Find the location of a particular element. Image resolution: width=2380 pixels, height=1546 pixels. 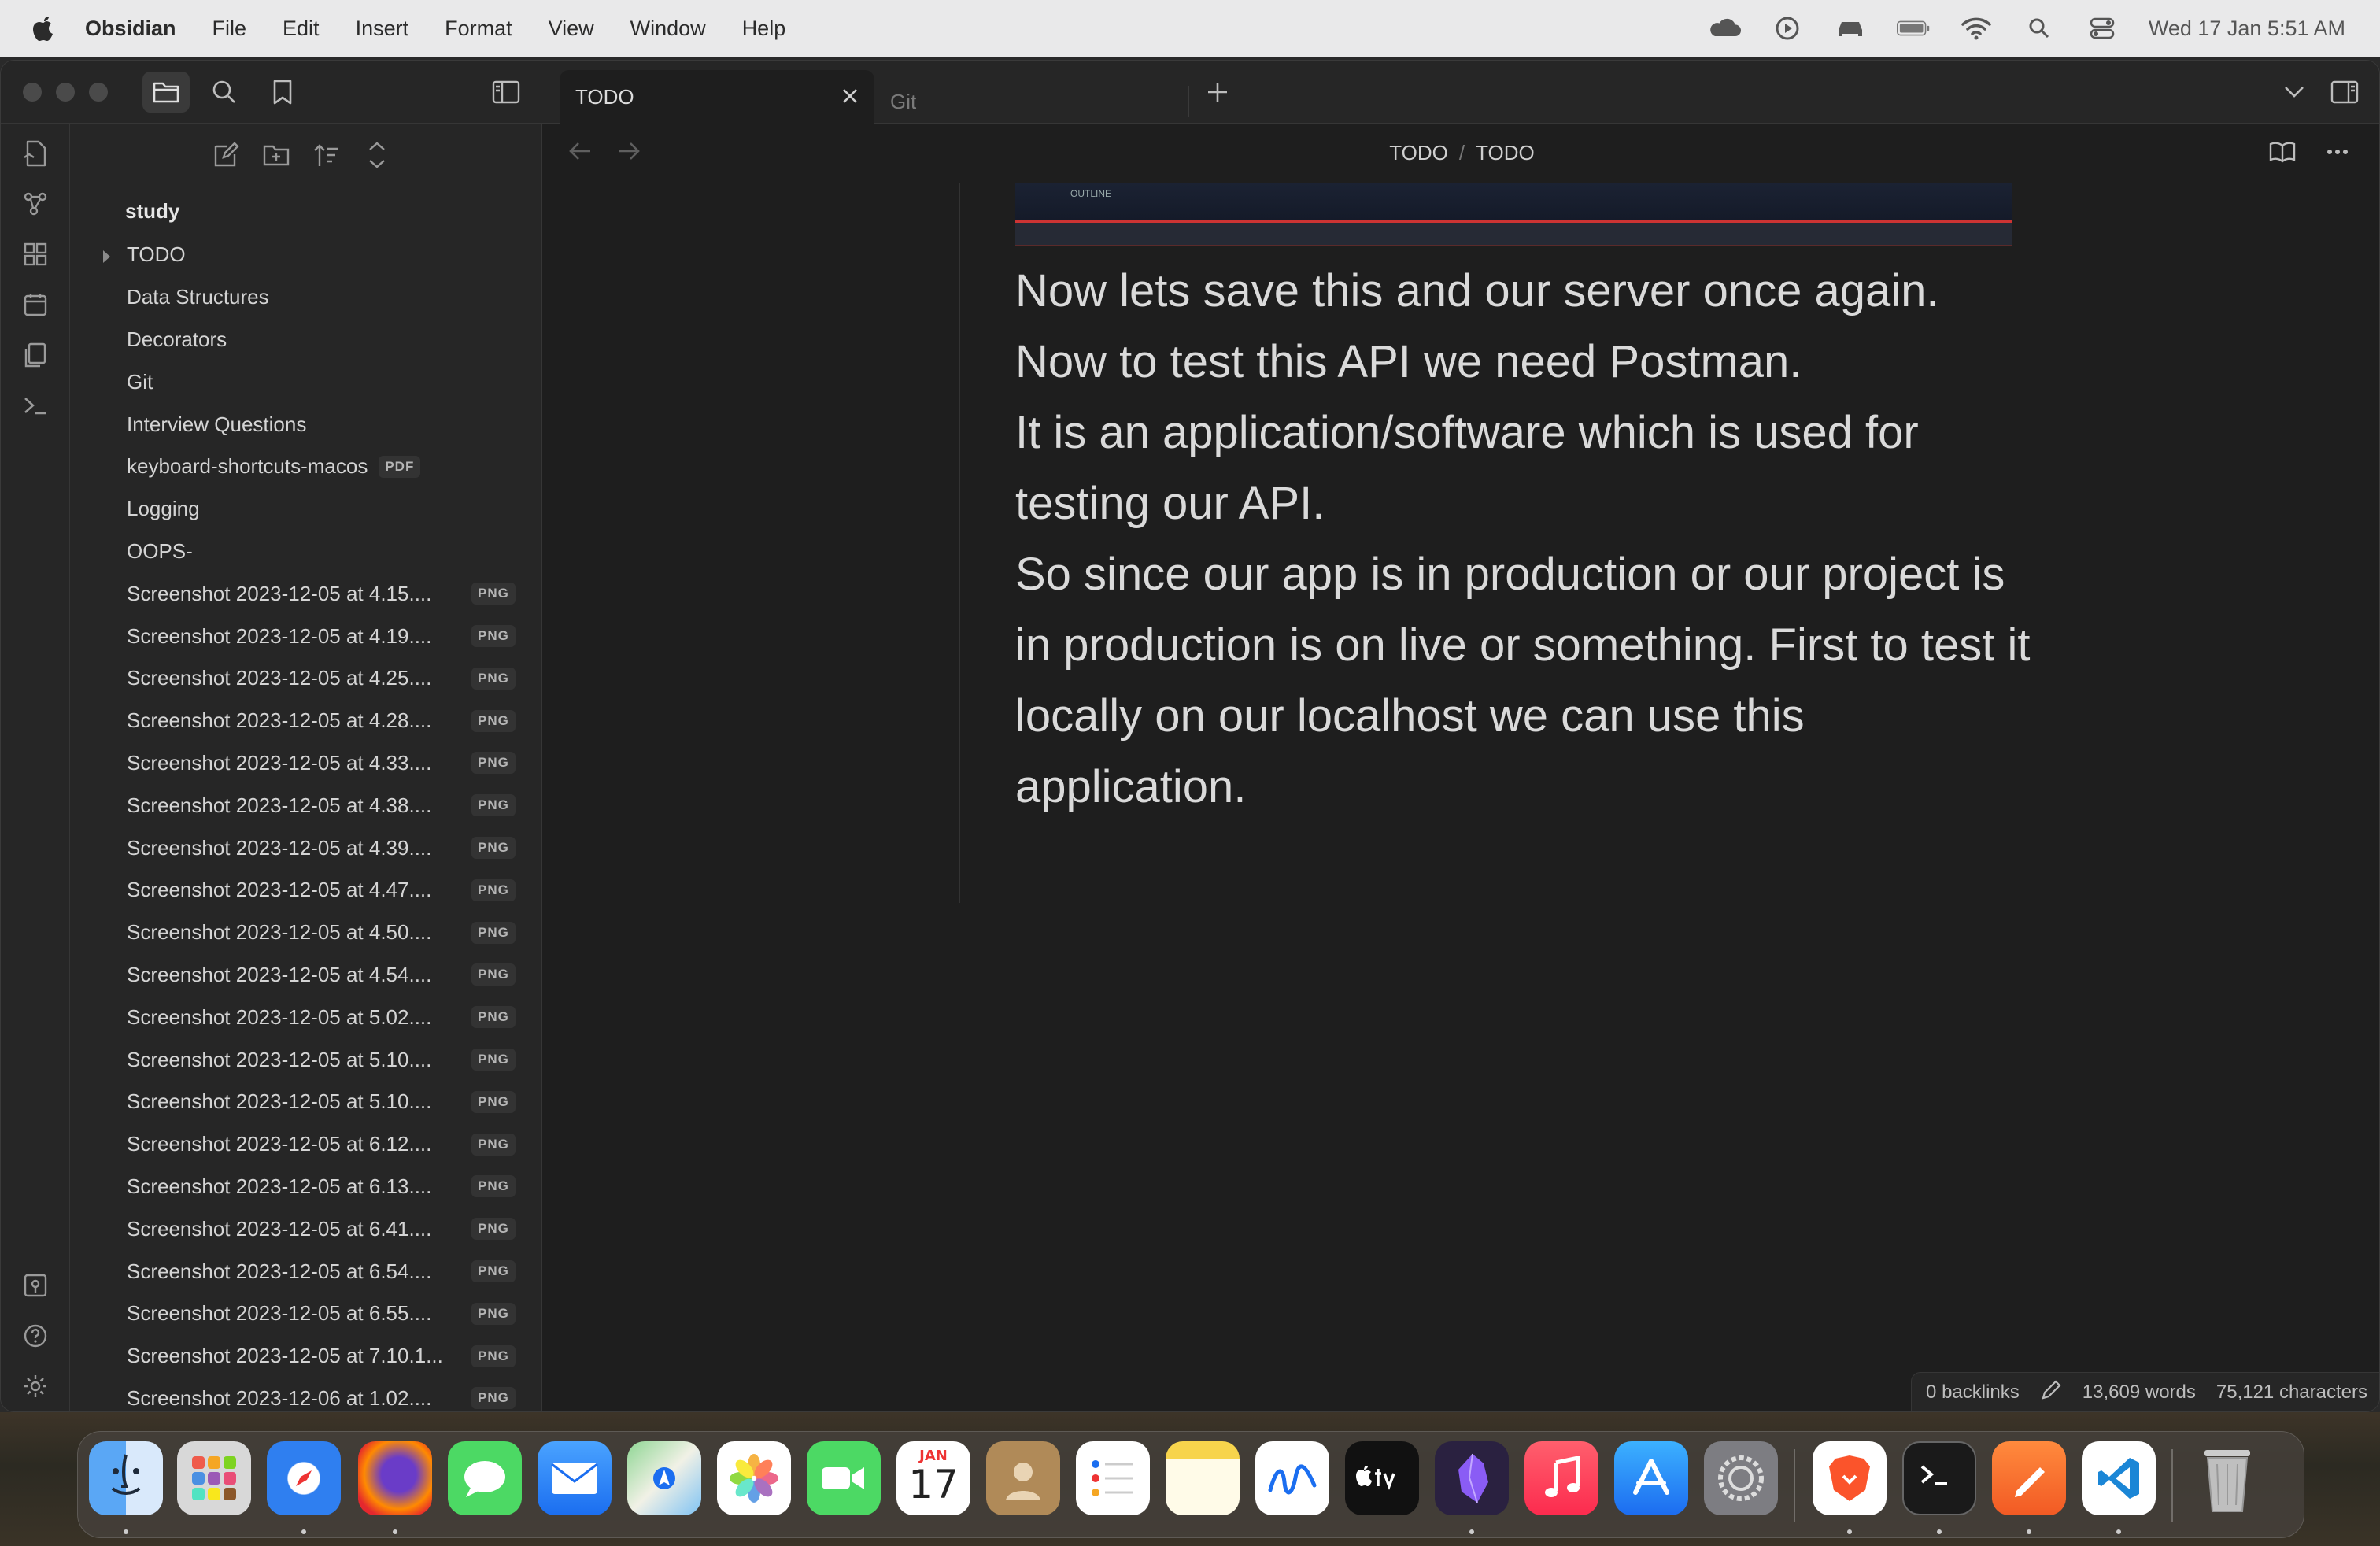

wifi-icon is located at coordinates (1976, 28).